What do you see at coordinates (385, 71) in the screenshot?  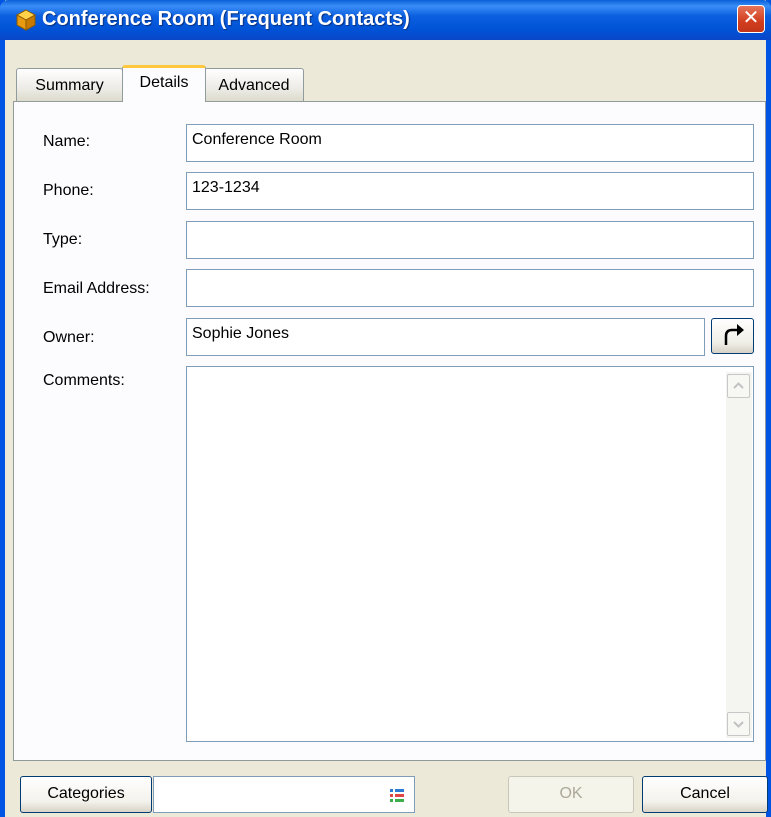 I see `tab-strip: Summary Details Advanced` at bounding box center [385, 71].